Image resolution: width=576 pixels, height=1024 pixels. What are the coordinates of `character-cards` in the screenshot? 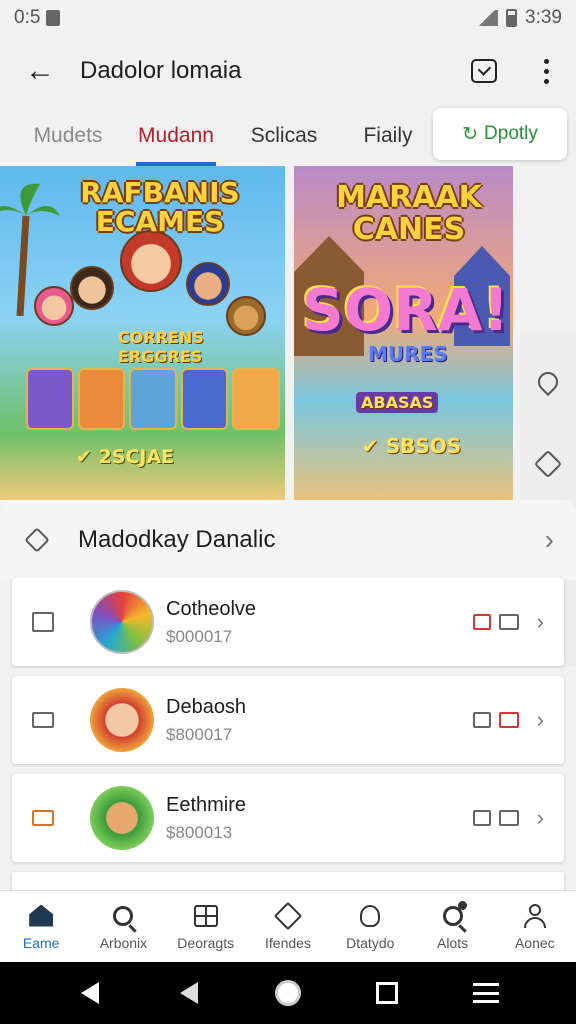 It's located at (153, 399).